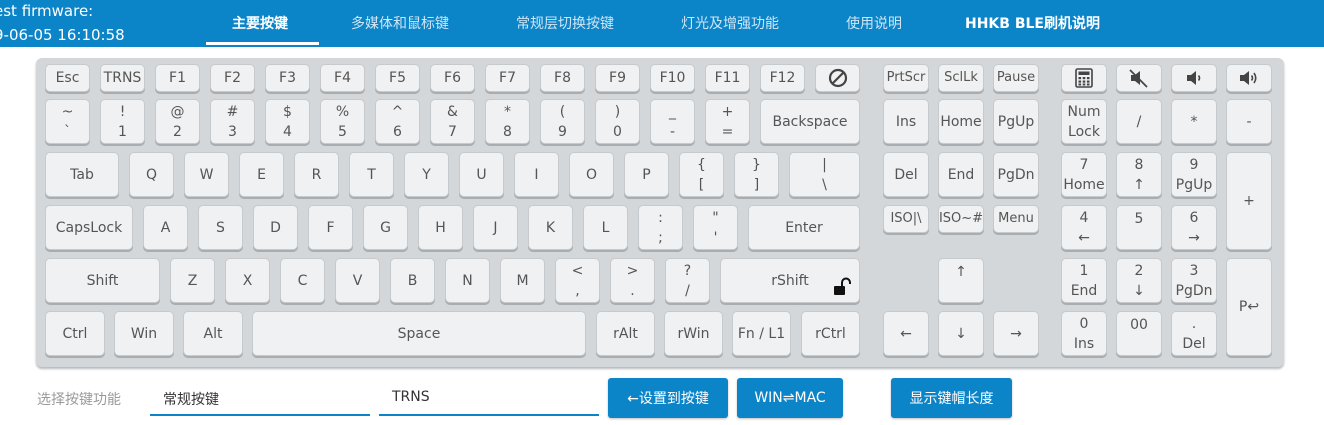  What do you see at coordinates (1194, 227) in the screenshot?
I see `key-kp-6: 6 →` at bounding box center [1194, 227].